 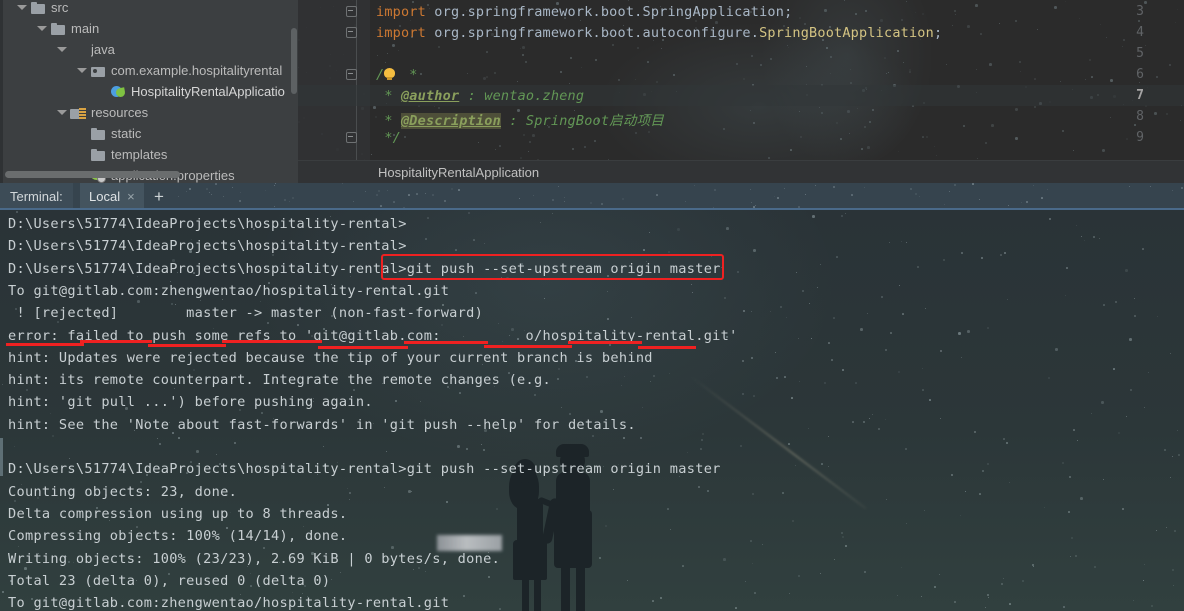 I want to click on add-terminal-tab-button: +, so click(x=159, y=196).